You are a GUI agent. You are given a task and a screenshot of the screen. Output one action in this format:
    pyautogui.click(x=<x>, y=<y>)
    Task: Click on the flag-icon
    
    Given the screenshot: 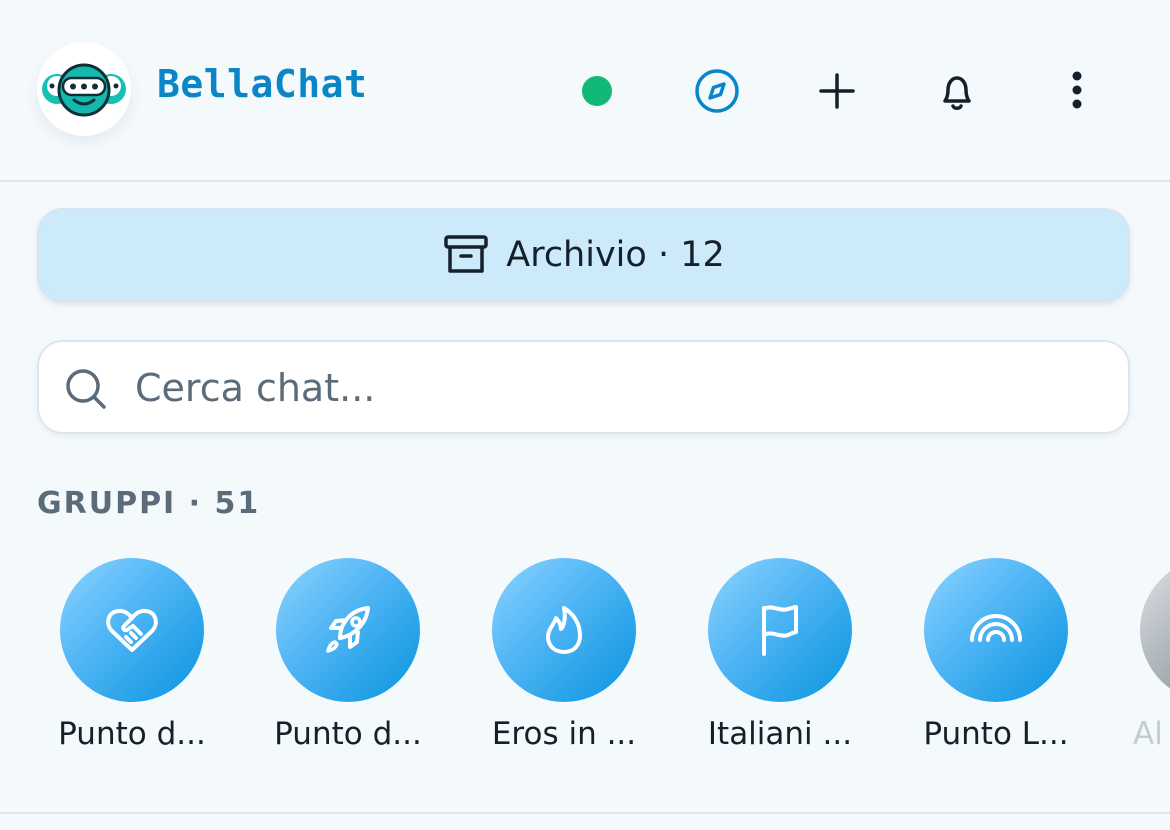 What is the action you would take?
    pyautogui.click(x=780, y=630)
    